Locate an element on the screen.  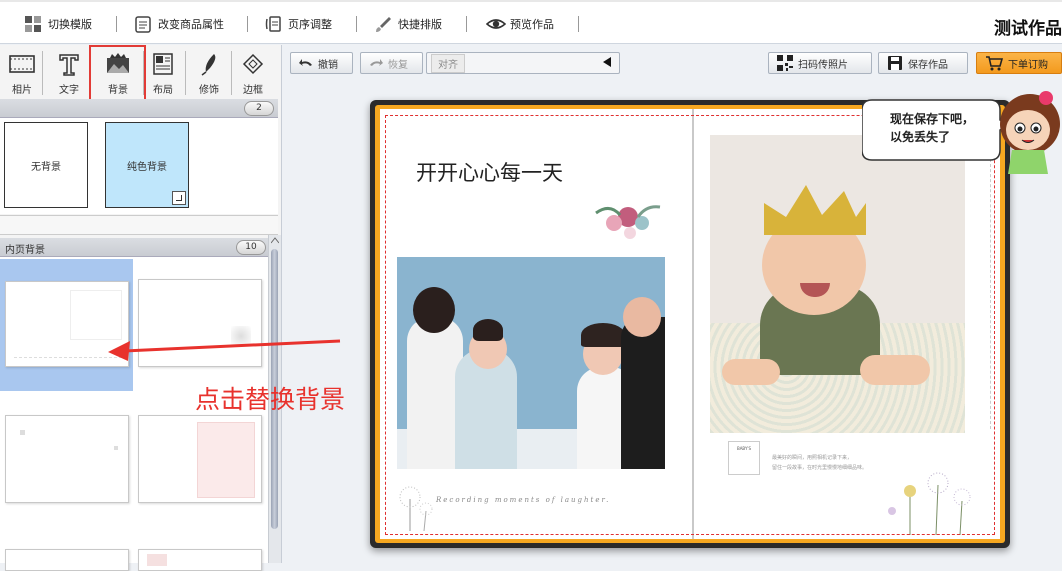
page-order-icon is located at coordinates (273, 24).